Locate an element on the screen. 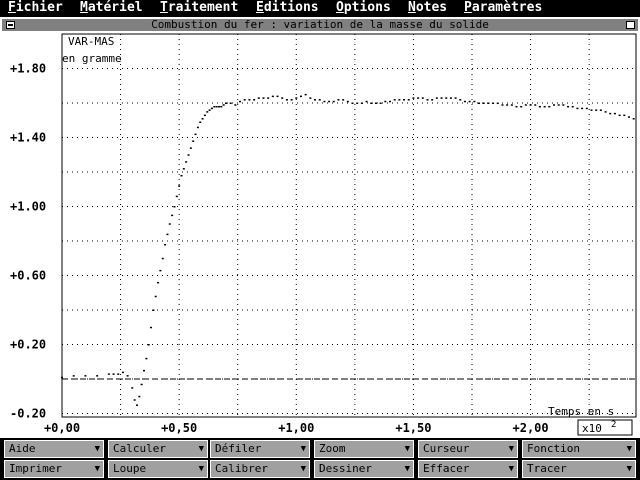  x-multiplier-label: x10 is located at coordinates (592, 428).